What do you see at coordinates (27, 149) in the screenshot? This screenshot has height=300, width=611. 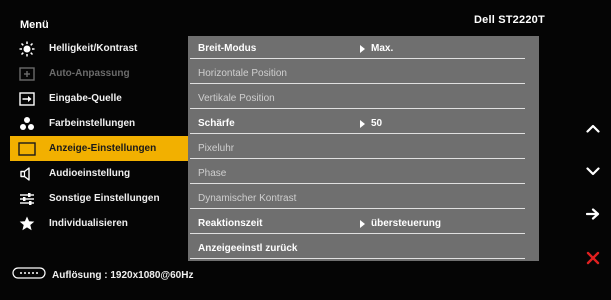 I see `display-settings-icon` at bounding box center [27, 149].